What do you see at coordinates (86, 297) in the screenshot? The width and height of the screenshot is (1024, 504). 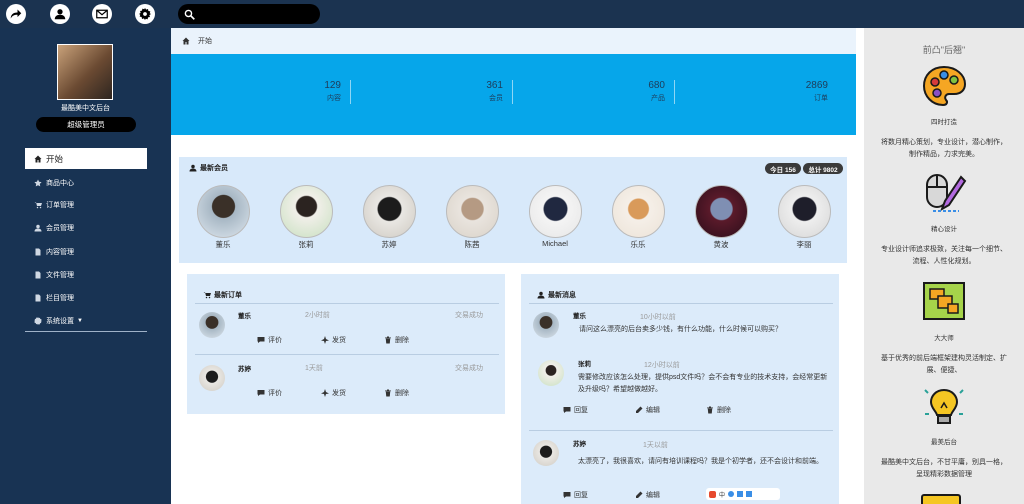 I see `sidebar-item-columns: 栏目管理` at bounding box center [86, 297].